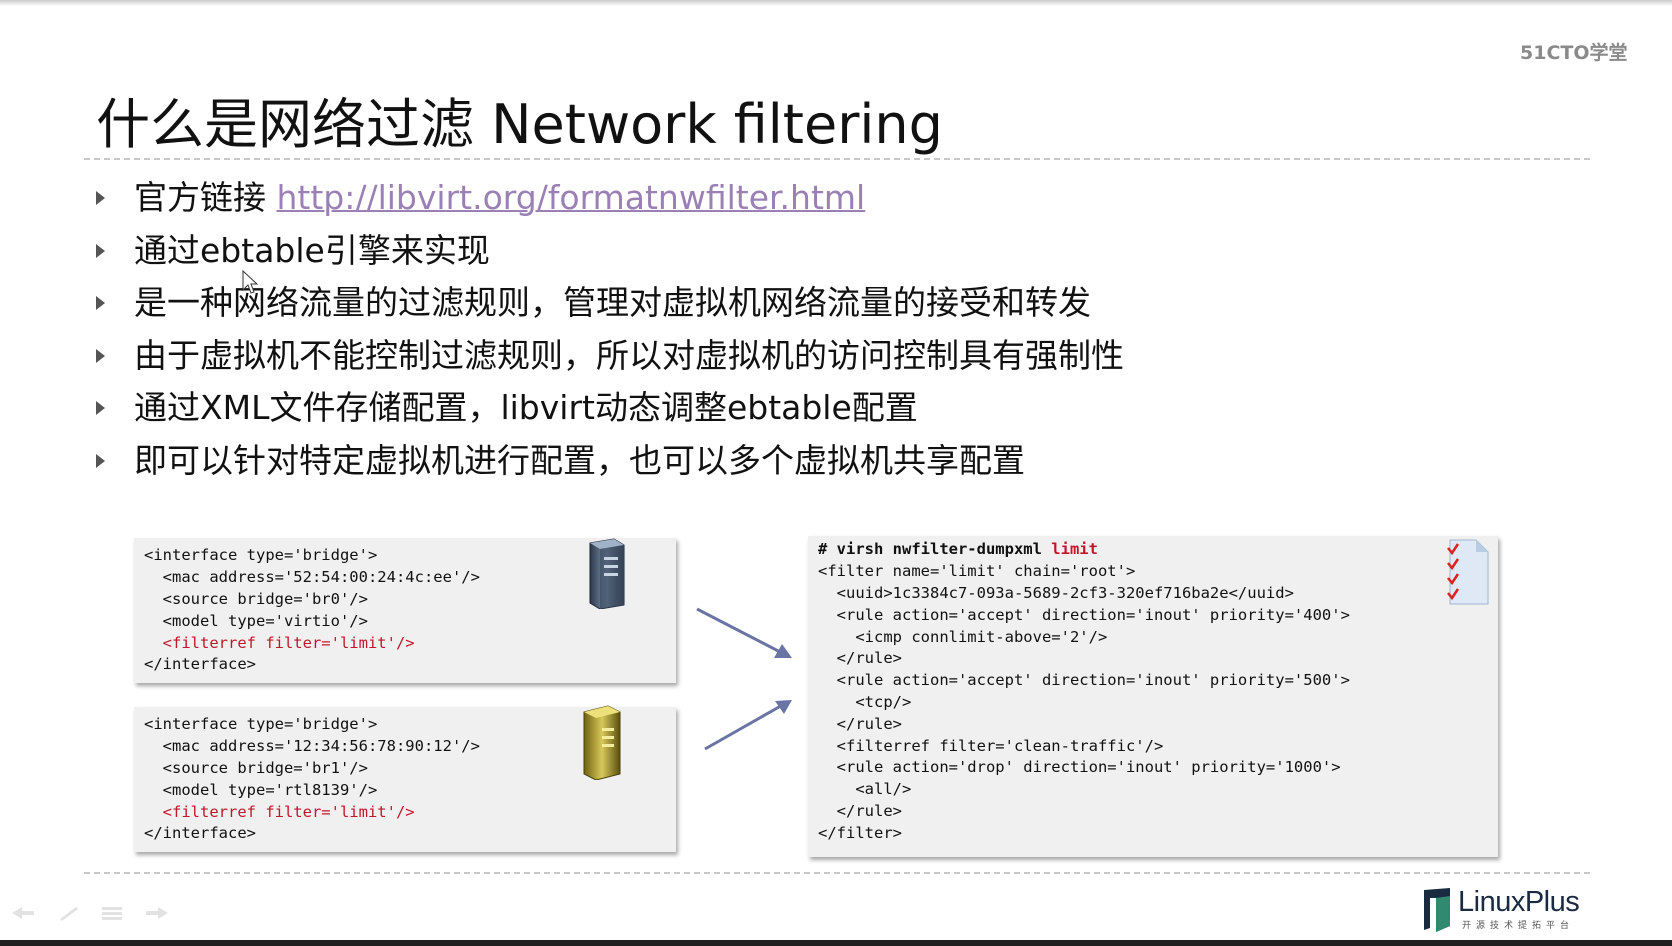 The height and width of the screenshot is (946, 1672). Describe the element at coordinates (256, 768) in the screenshot. I see `code-line: <source bridge='br1'/>` at that location.